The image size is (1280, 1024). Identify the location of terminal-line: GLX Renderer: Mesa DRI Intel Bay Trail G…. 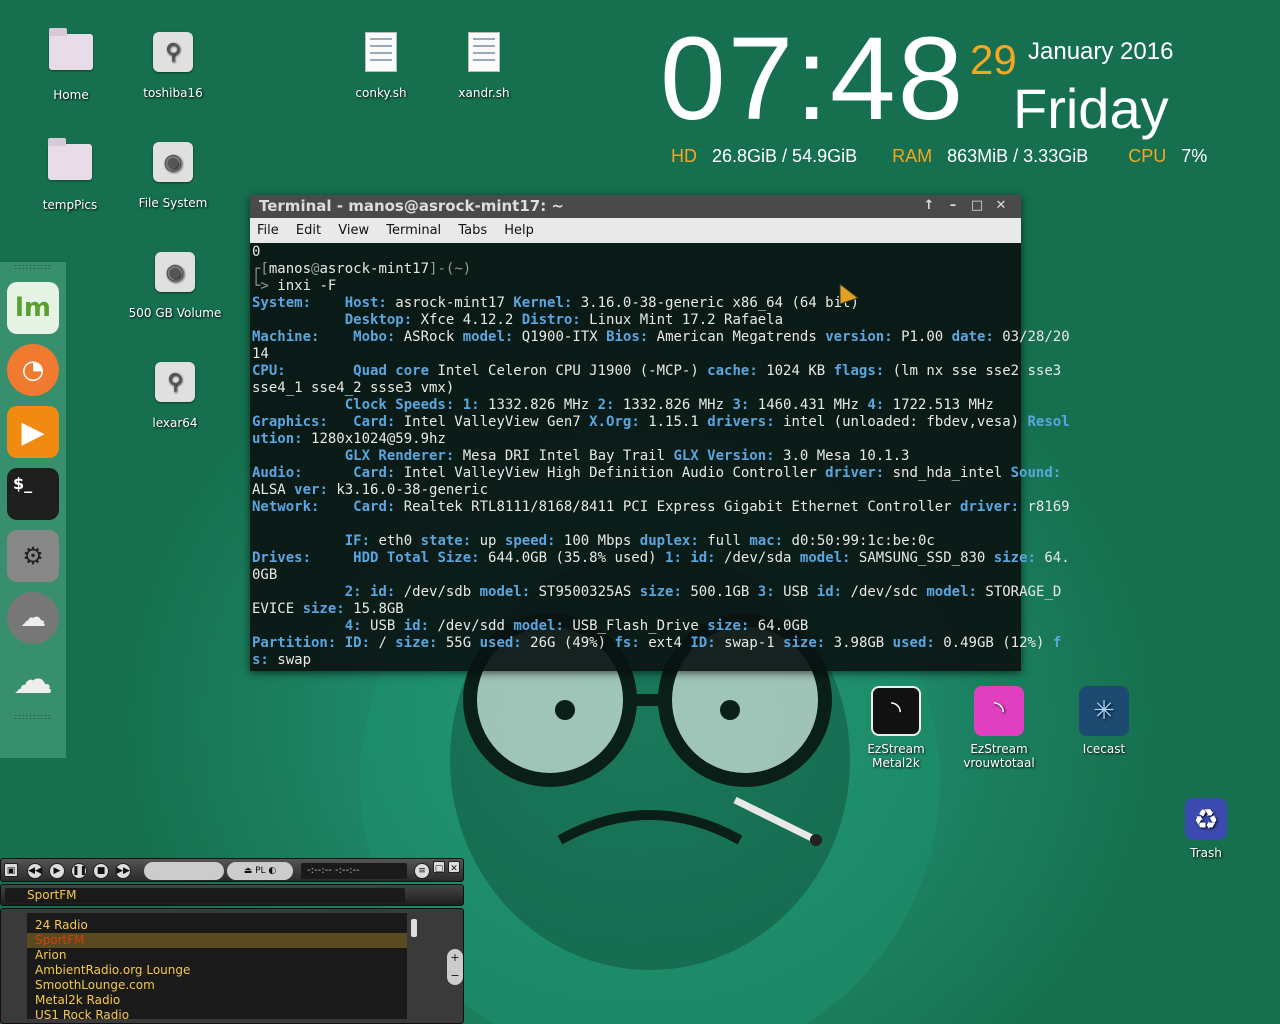
(627, 456).